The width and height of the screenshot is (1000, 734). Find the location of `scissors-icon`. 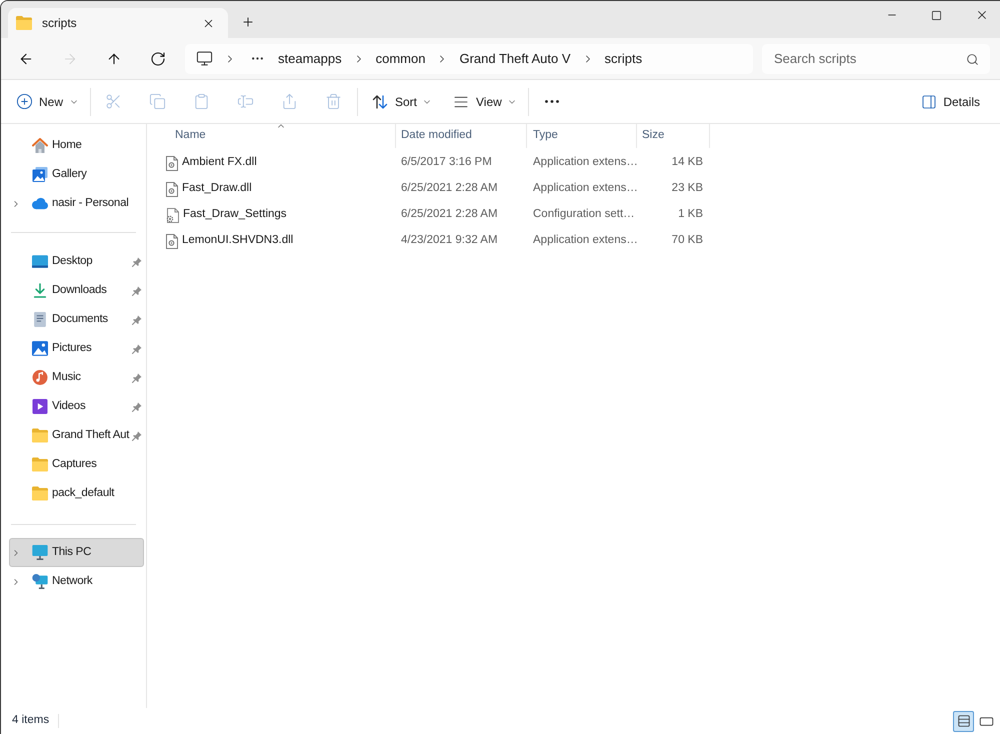

scissors-icon is located at coordinates (113, 101).